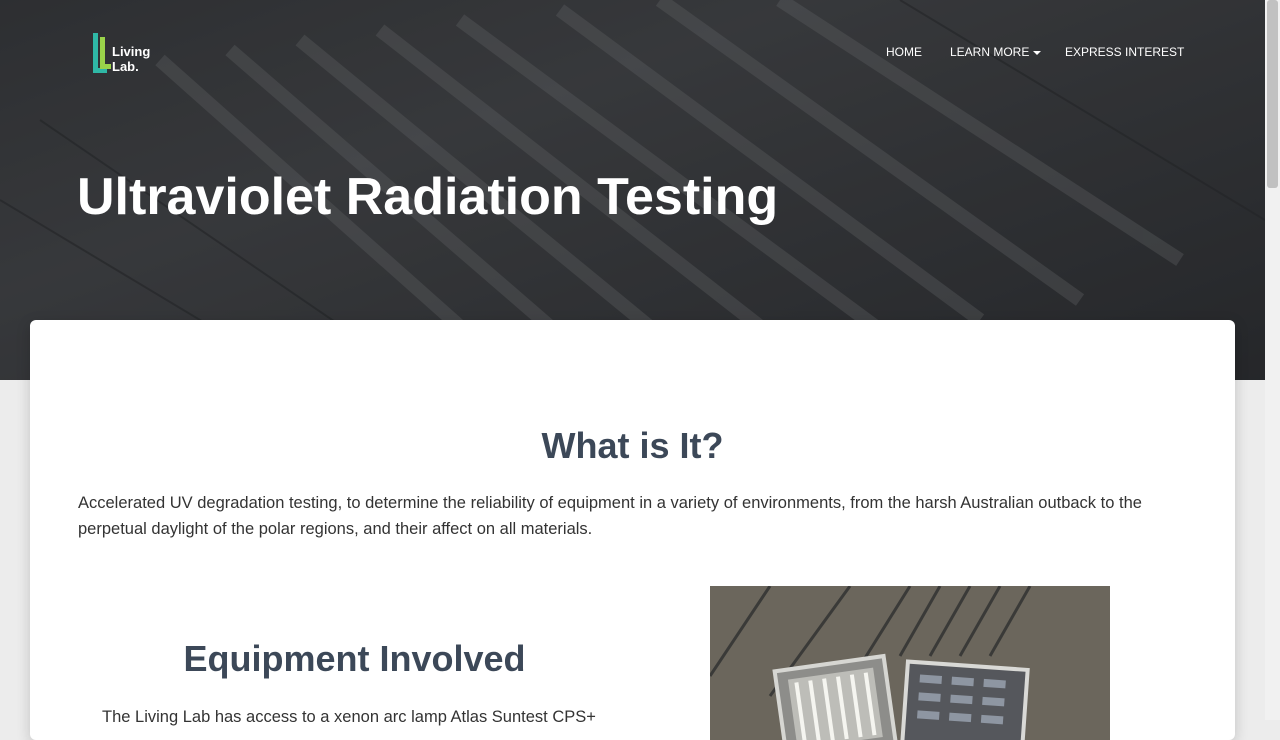  Describe the element at coordinates (1124, 52) in the screenshot. I see `nav-express-interest: EXPRESS INTEREST` at that location.